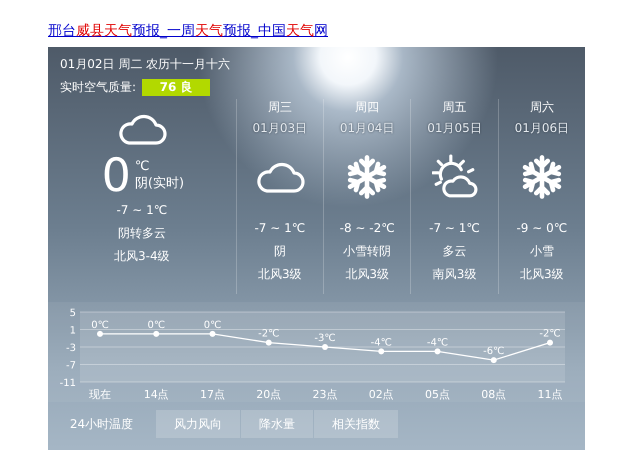 The image size is (623, 467). I want to click on day-date: 01月05日, so click(454, 128).